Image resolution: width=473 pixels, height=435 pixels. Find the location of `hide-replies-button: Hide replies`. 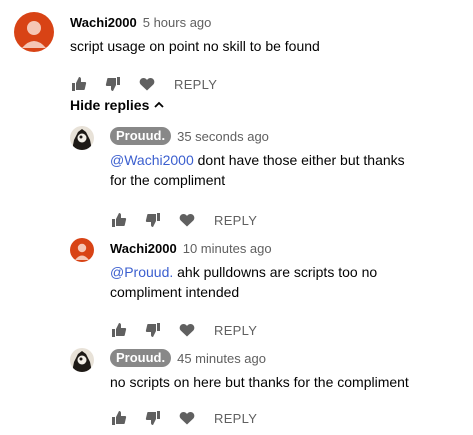

hide-replies-button: Hide replies is located at coordinates (117, 105).